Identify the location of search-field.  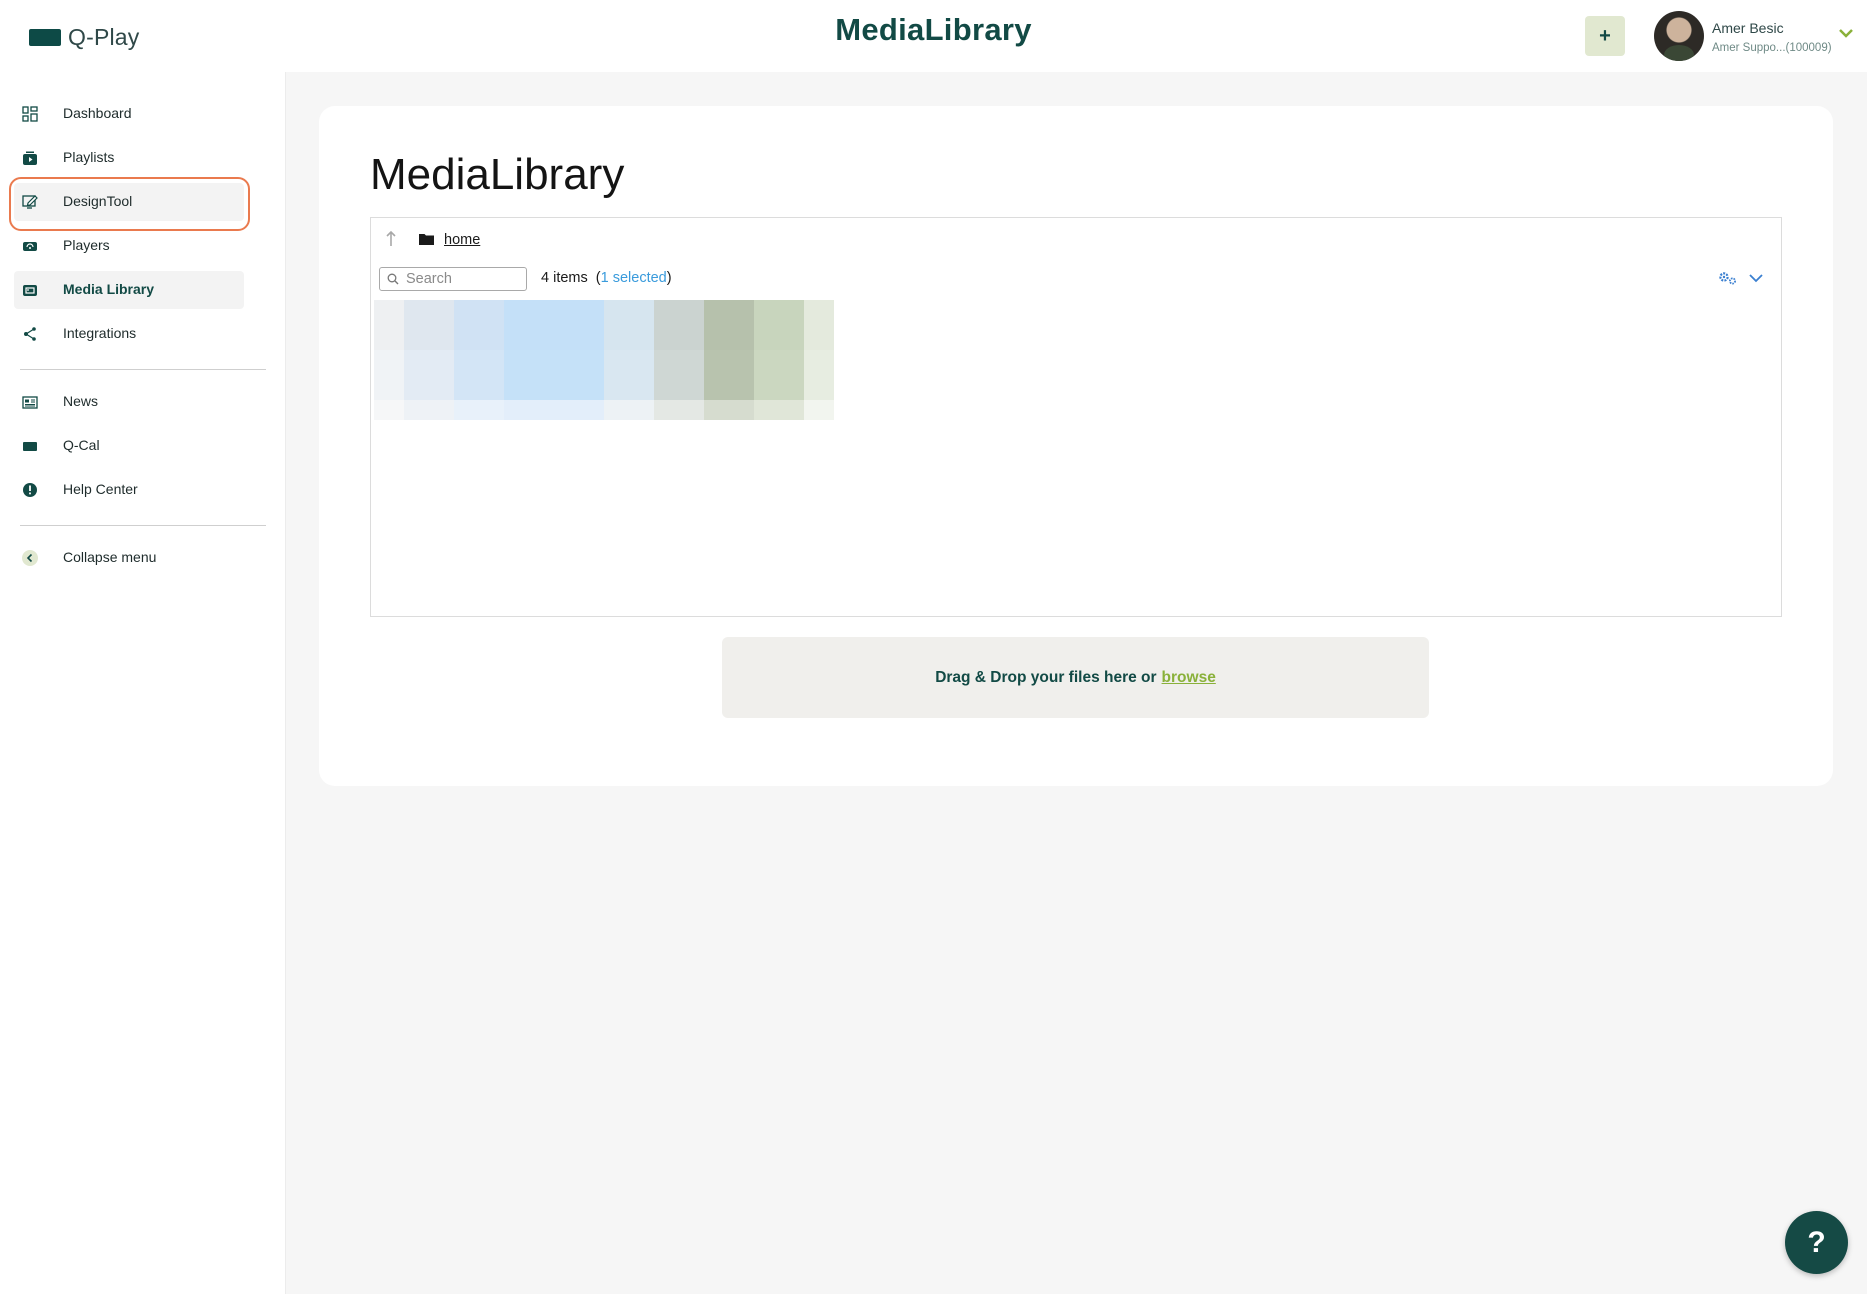
(453, 279).